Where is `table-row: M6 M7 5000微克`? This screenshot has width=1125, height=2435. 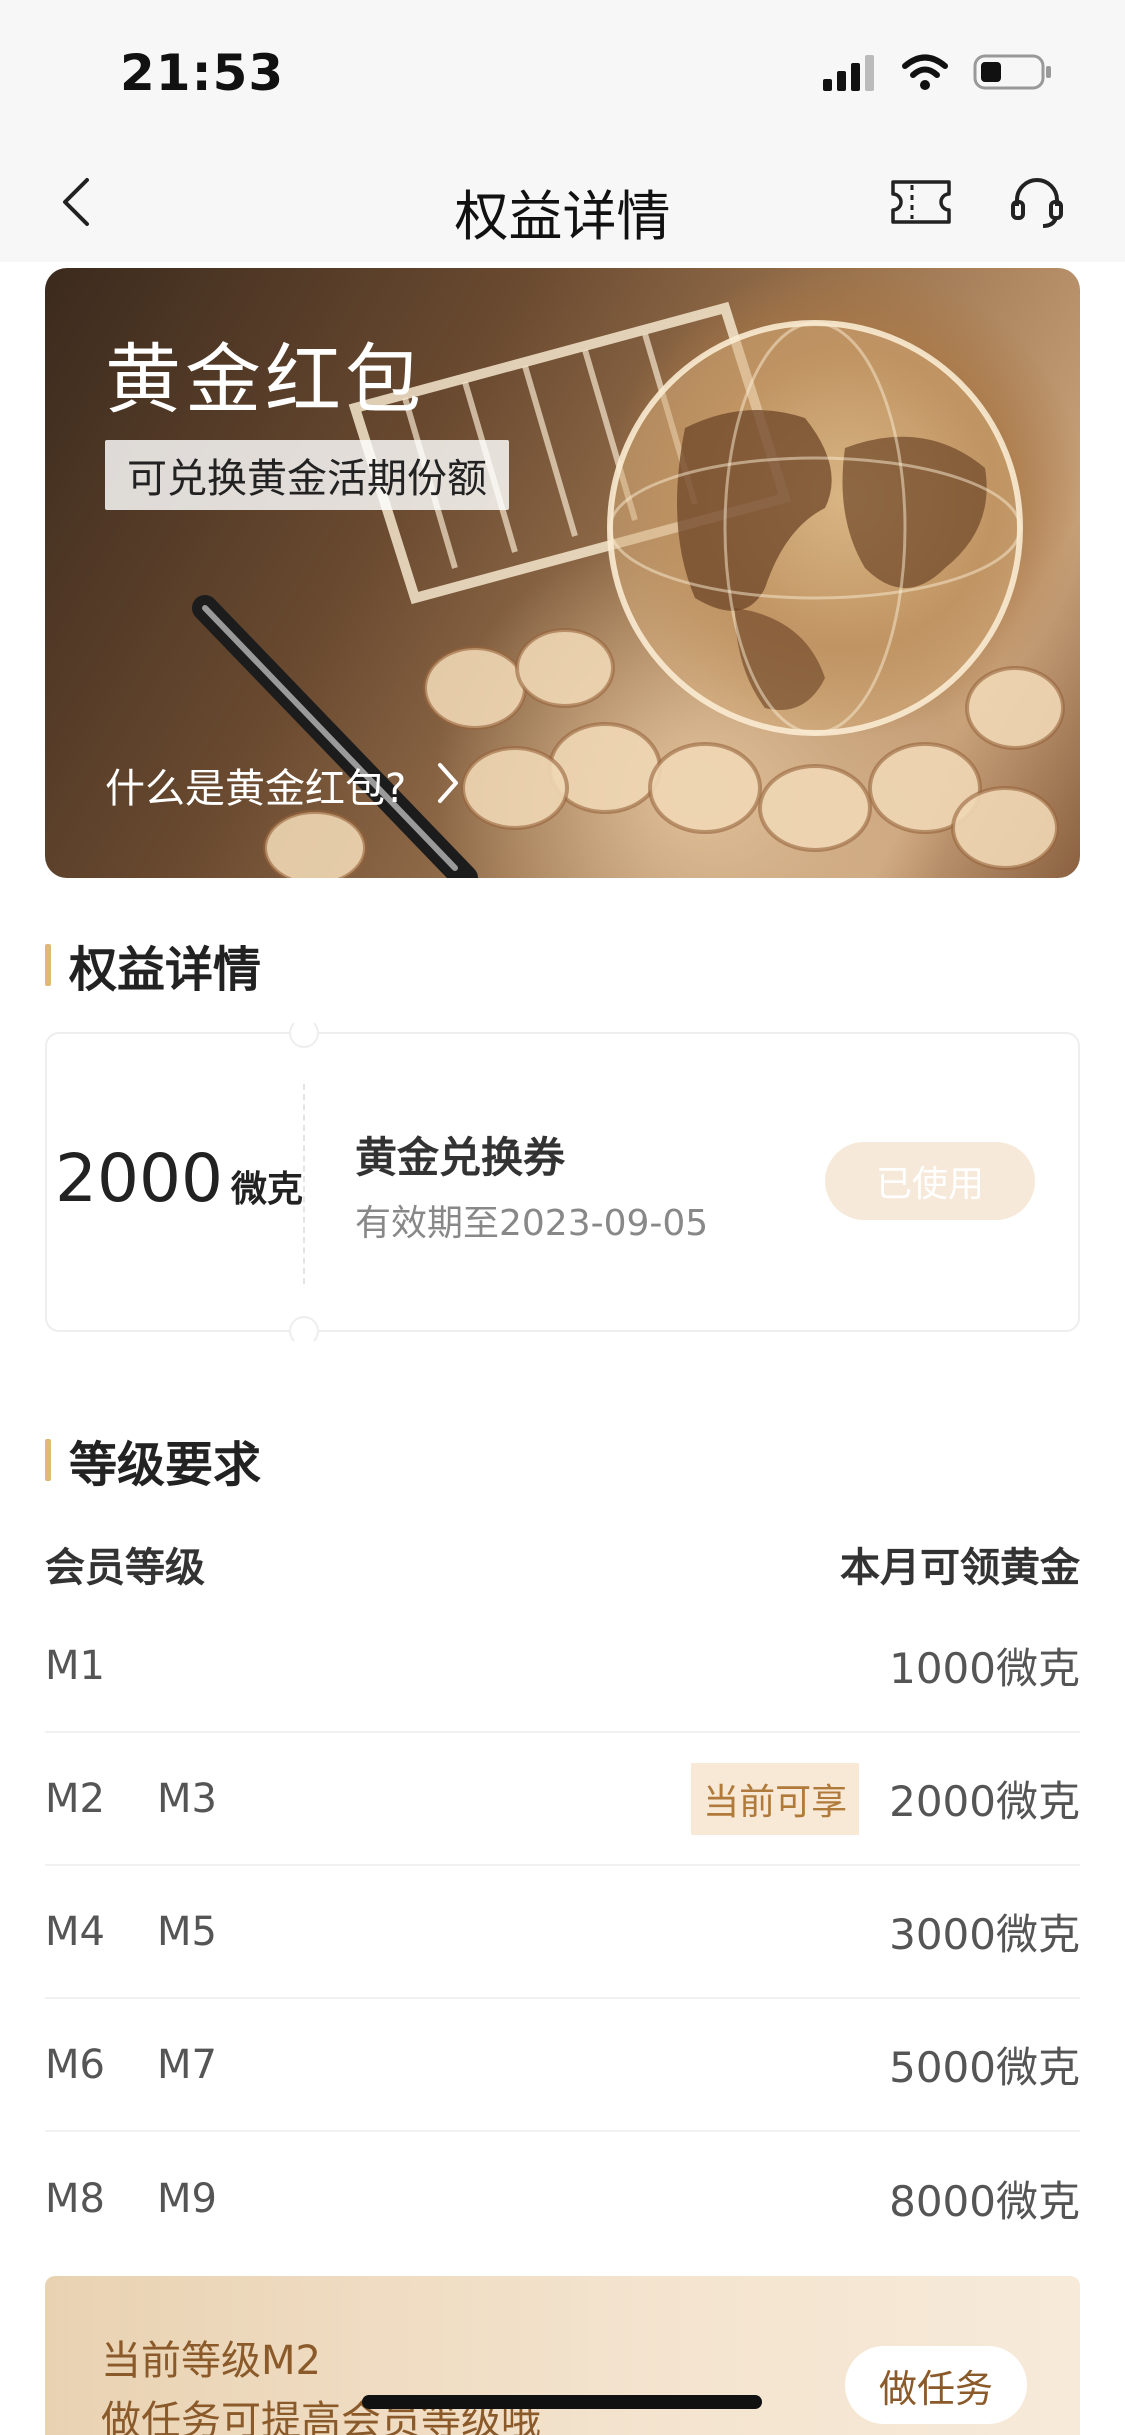
table-row: M6 M7 5000微克 is located at coordinates (562, 2065).